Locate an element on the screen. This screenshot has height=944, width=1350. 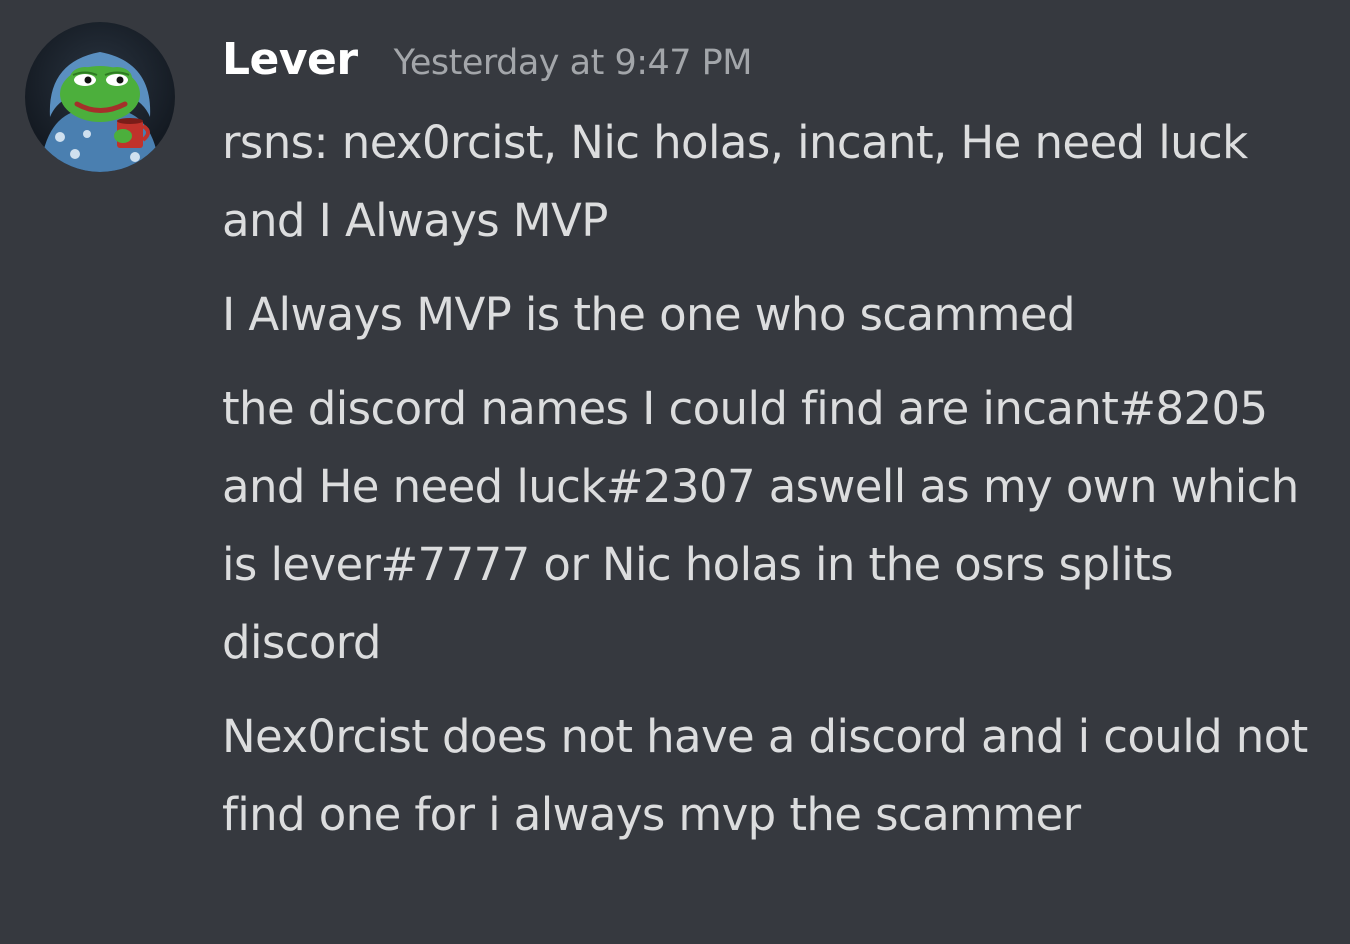
pepe-frog-avatar-icon is located at coordinates (100, 112).